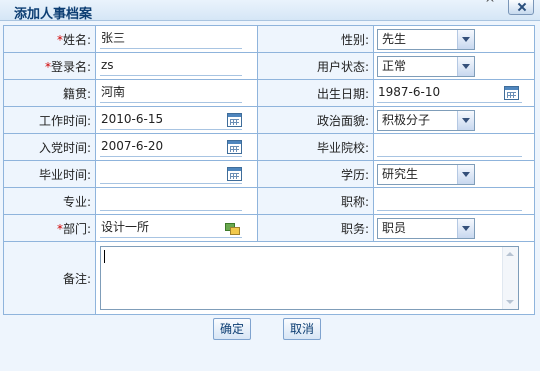 Image resolution: width=540 pixels, height=371 pixels. I want to click on major-label: 专业:, so click(76, 201).